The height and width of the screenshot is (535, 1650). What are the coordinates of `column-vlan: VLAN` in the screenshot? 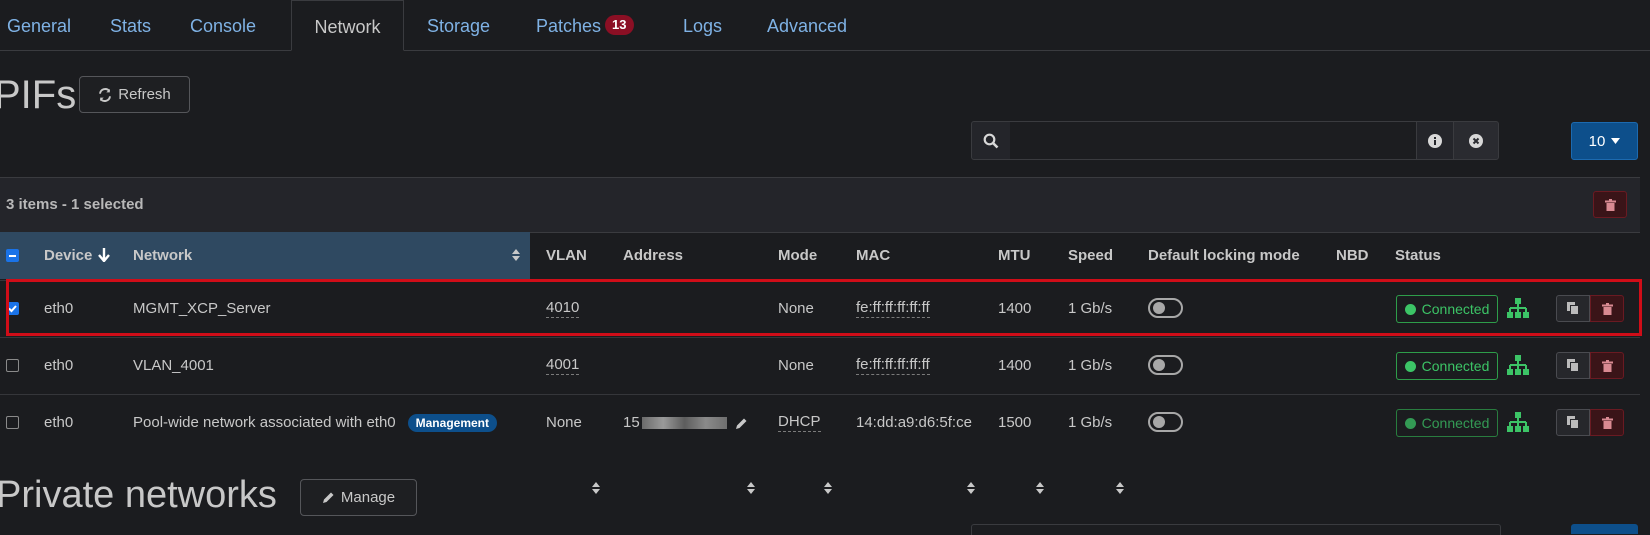 It's located at (566, 255).